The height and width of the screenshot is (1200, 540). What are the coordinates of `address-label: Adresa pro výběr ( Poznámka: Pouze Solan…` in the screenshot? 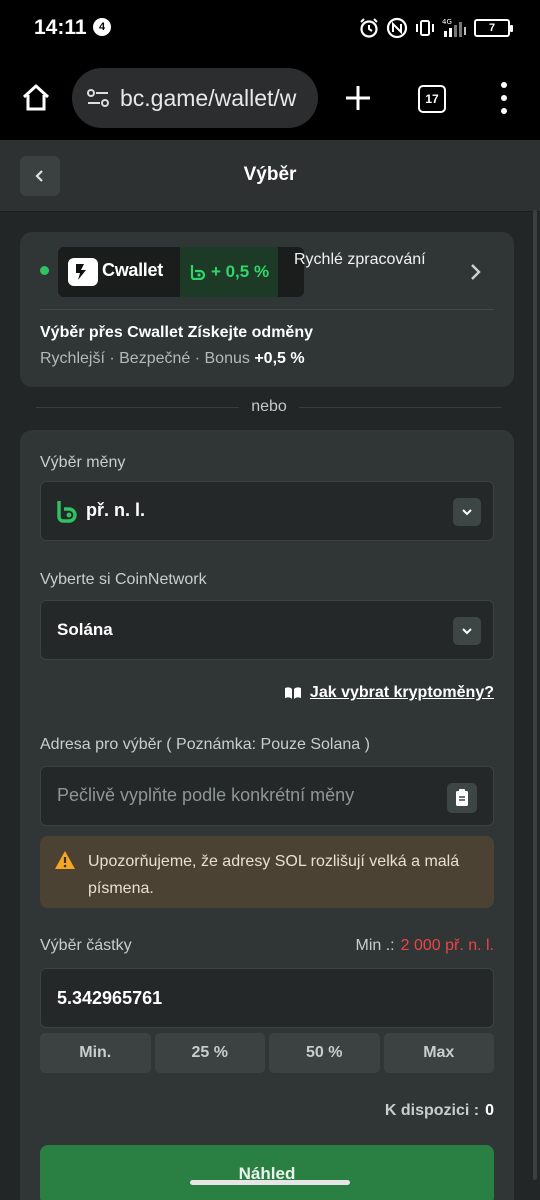 It's located at (205, 744).